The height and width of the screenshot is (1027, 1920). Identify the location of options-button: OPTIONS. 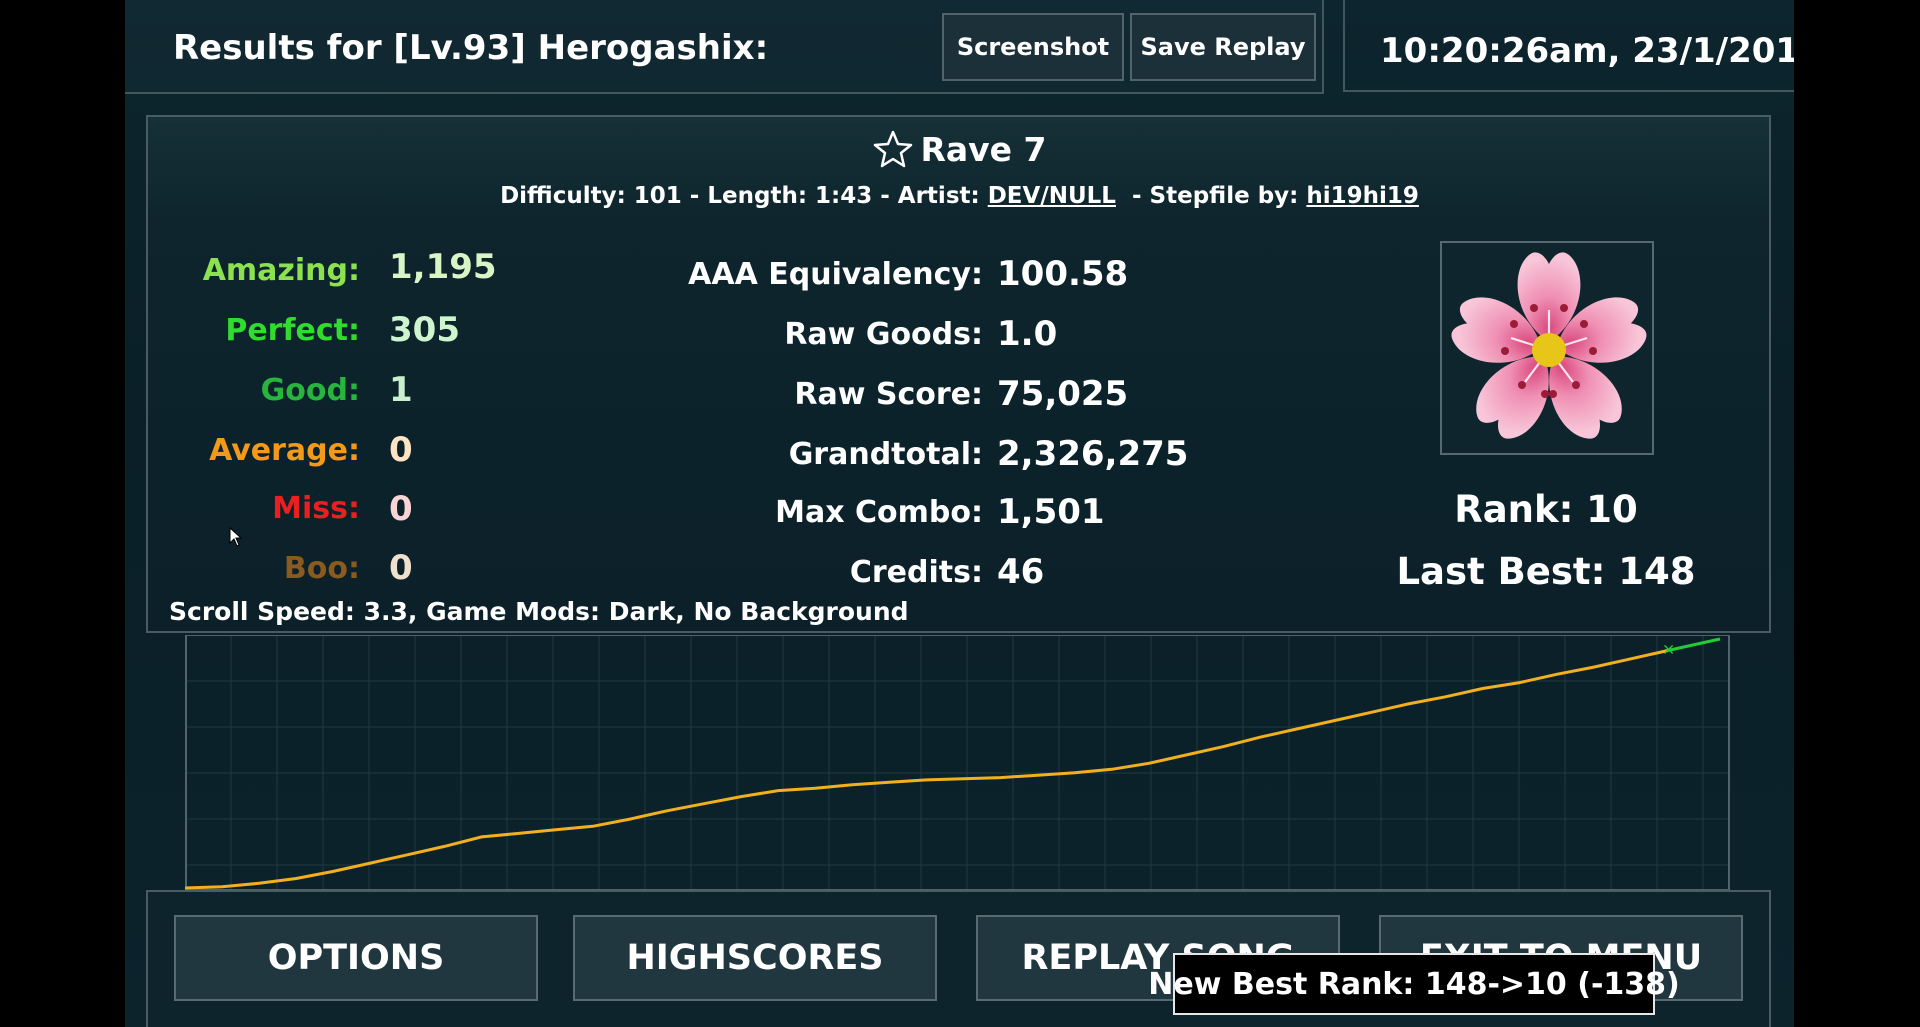
(356, 958).